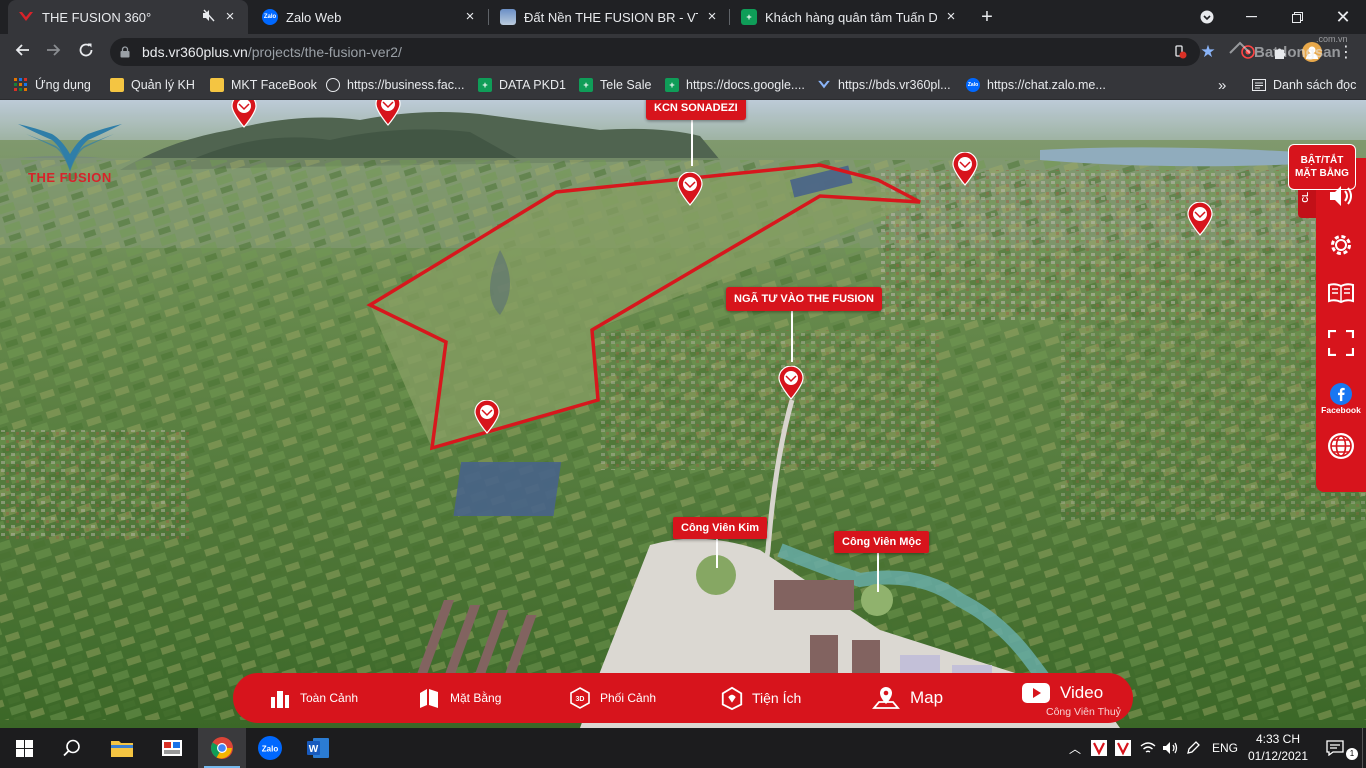 Image resolution: width=1366 pixels, height=768 pixels. What do you see at coordinates (987, 17) in the screenshot?
I see `new-tab-button: +` at bounding box center [987, 17].